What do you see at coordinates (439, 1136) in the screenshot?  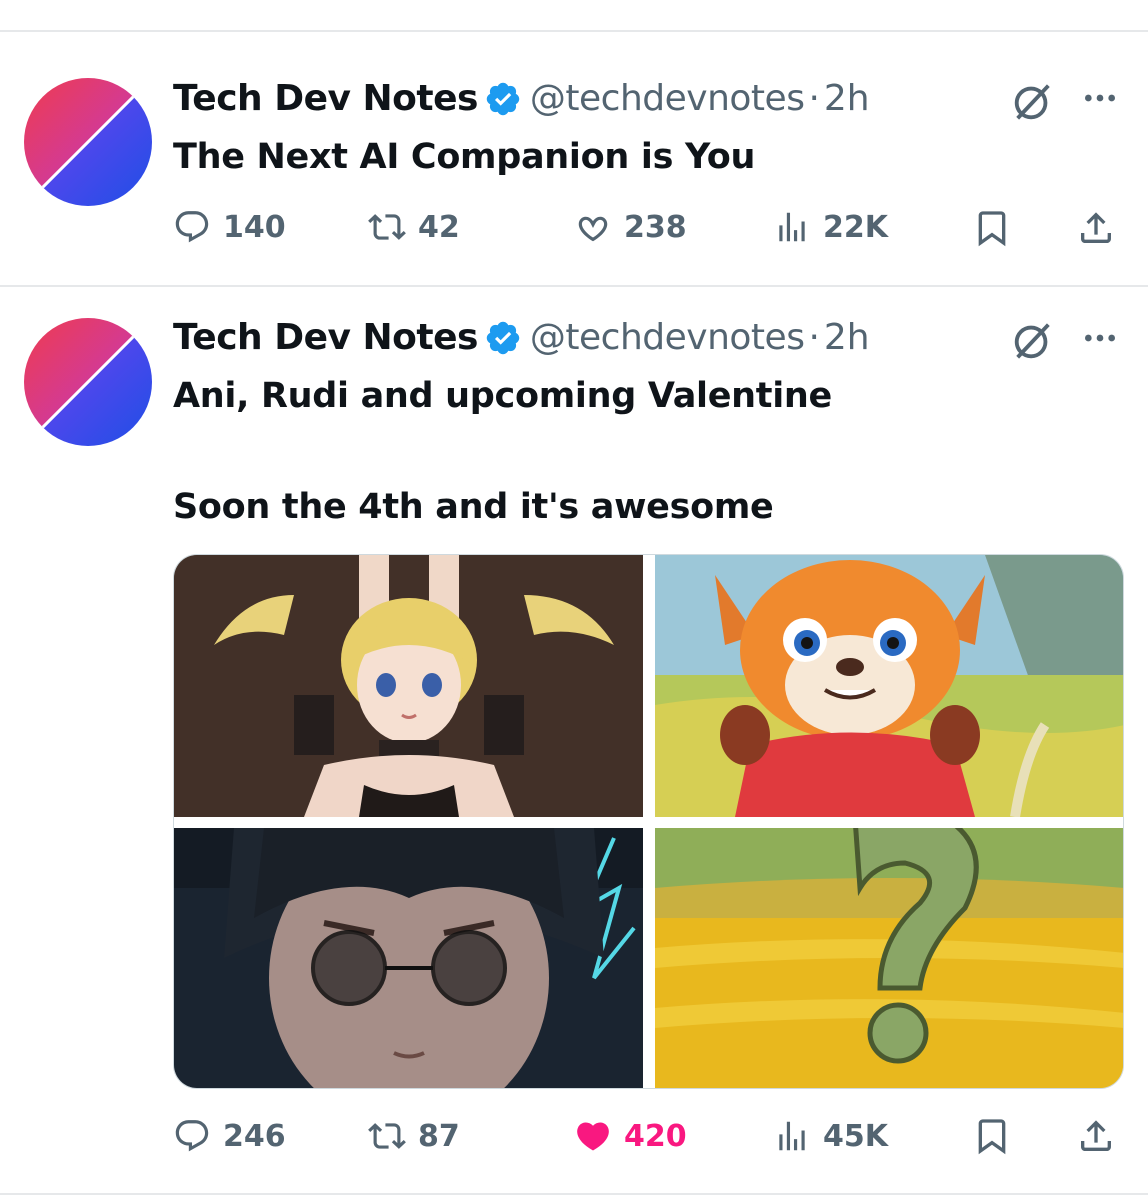 I see `repost-count: 87` at bounding box center [439, 1136].